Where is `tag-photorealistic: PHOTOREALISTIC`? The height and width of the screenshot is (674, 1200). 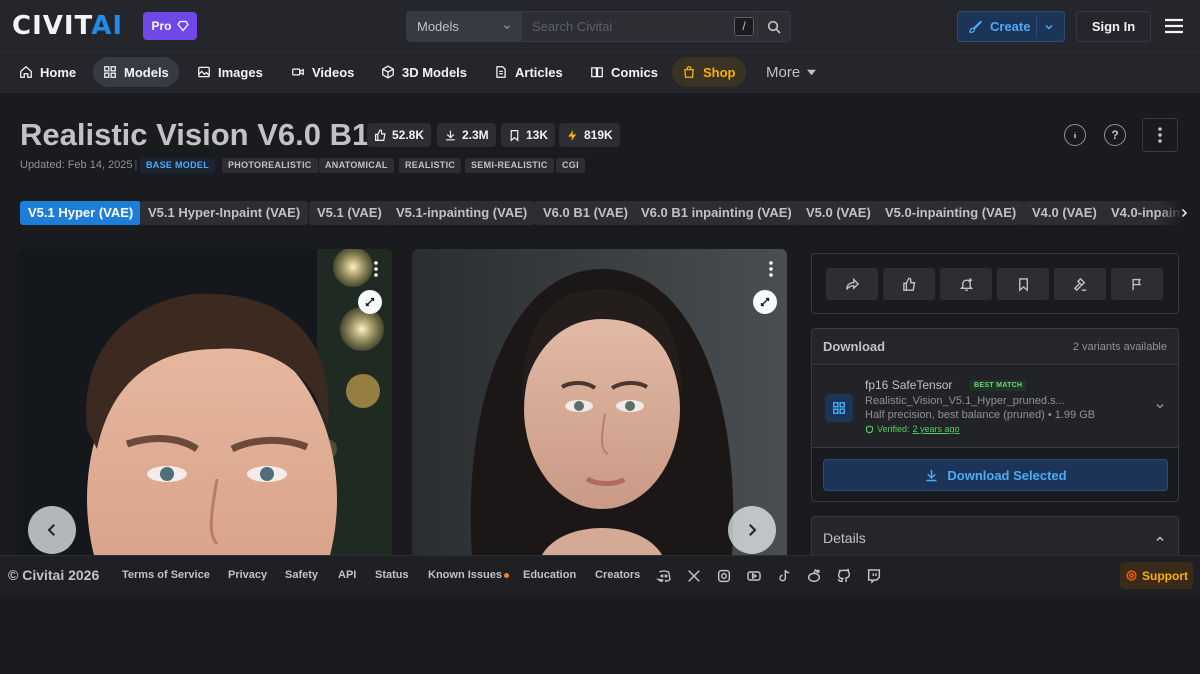
tag-photorealistic: PHOTOREALISTIC is located at coordinates (270, 165).